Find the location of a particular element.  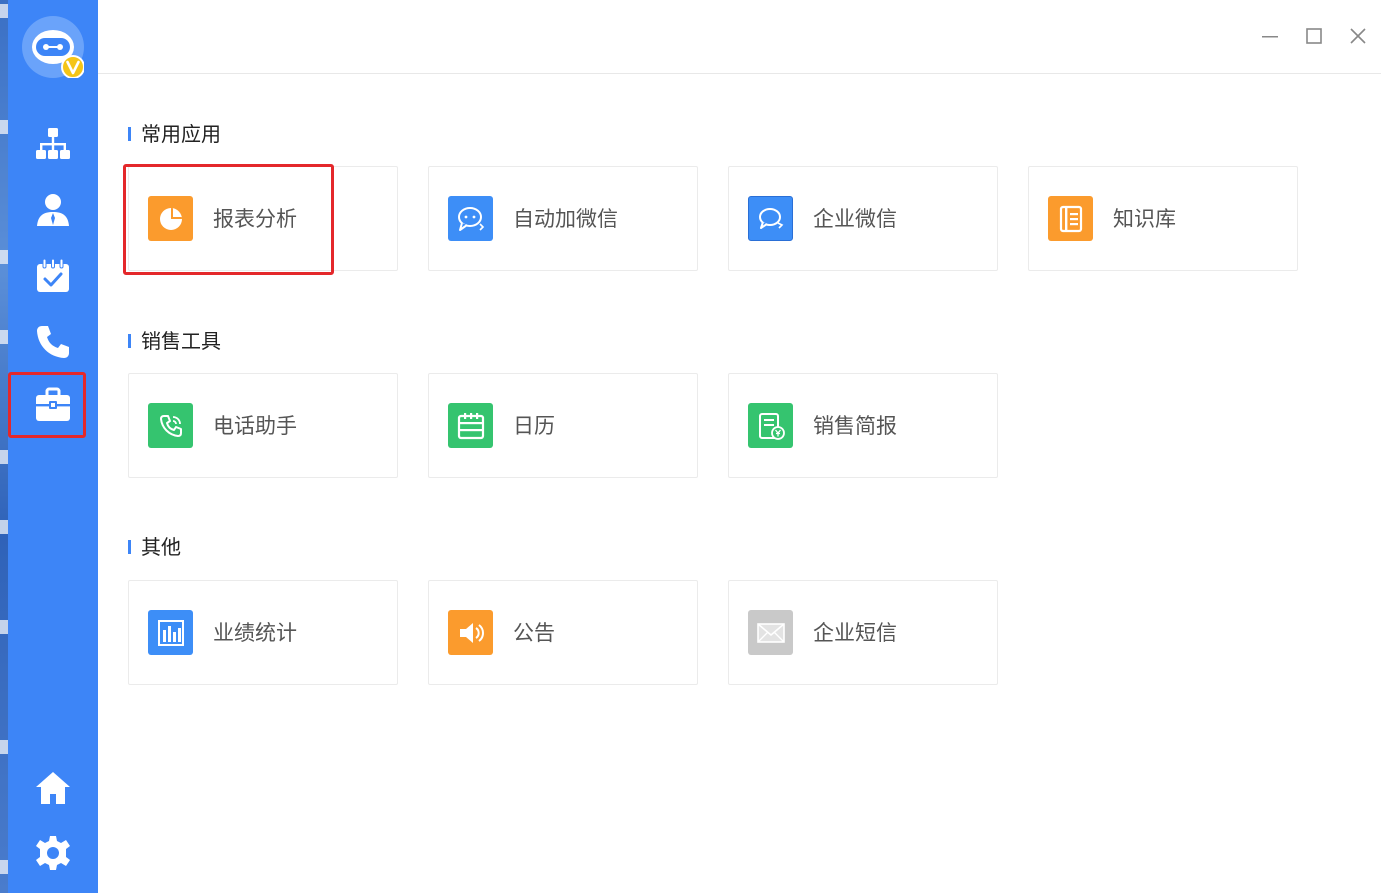

sidebar-item-settings is located at coordinates (53, 853).